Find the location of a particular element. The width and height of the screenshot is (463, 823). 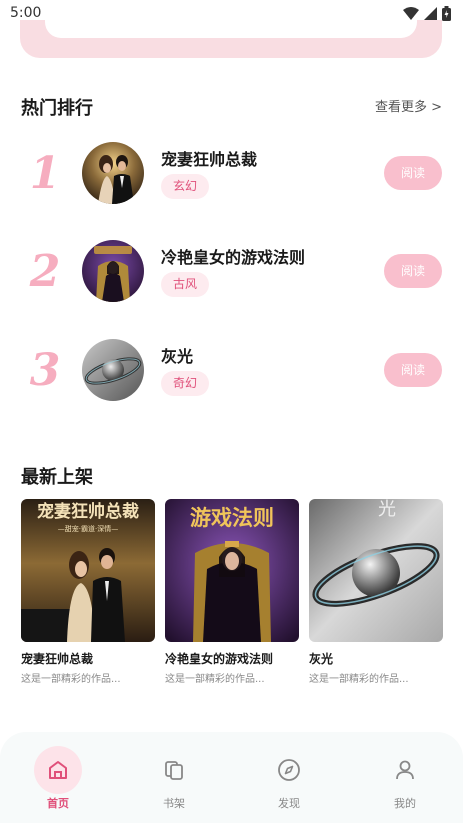

signal-icon is located at coordinates (430, 13).